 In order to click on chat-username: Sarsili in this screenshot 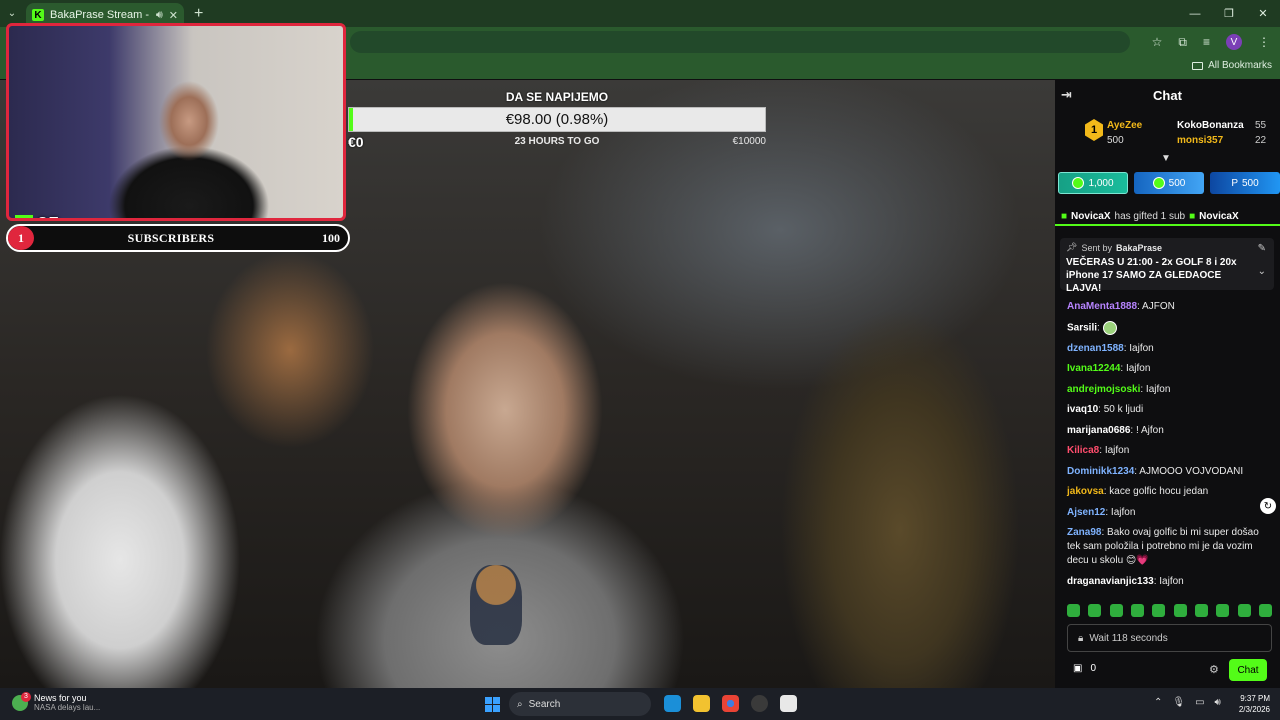, I will do `click(1082, 327)`.